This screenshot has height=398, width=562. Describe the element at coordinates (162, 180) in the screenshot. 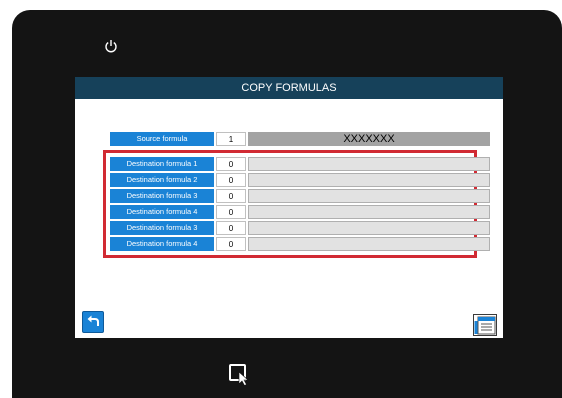

I see `destination-formula-label: Destination formula 2` at that location.